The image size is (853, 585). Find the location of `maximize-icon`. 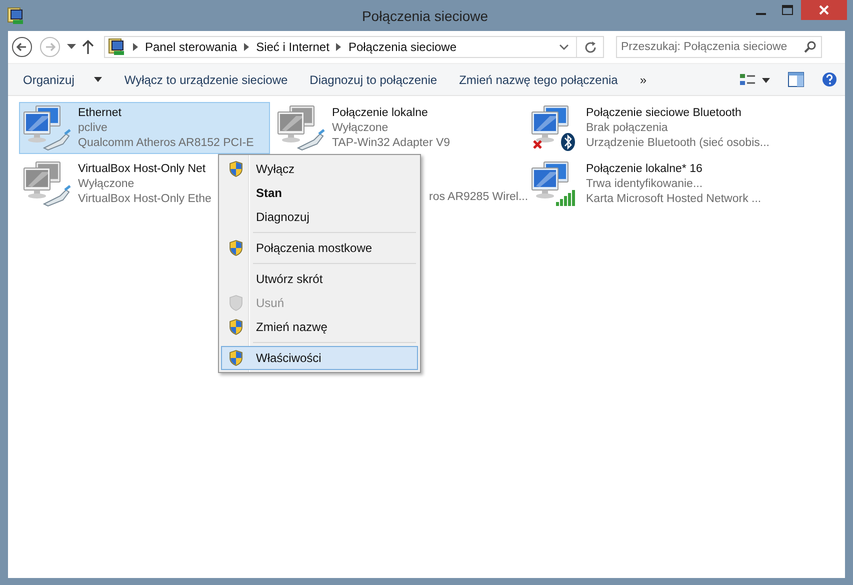

maximize-icon is located at coordinates (787, 10).